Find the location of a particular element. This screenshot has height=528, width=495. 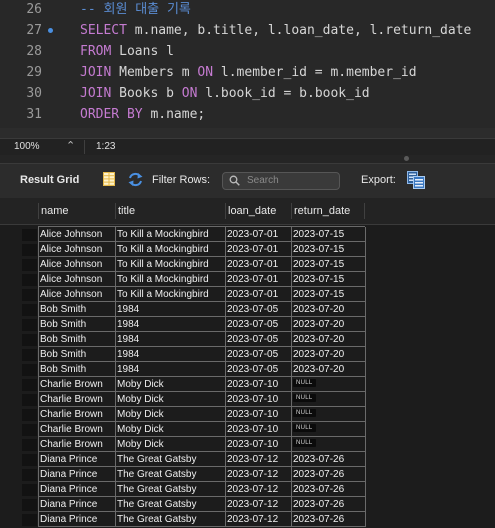

pane-splitter is located at coordinates (247, 159).